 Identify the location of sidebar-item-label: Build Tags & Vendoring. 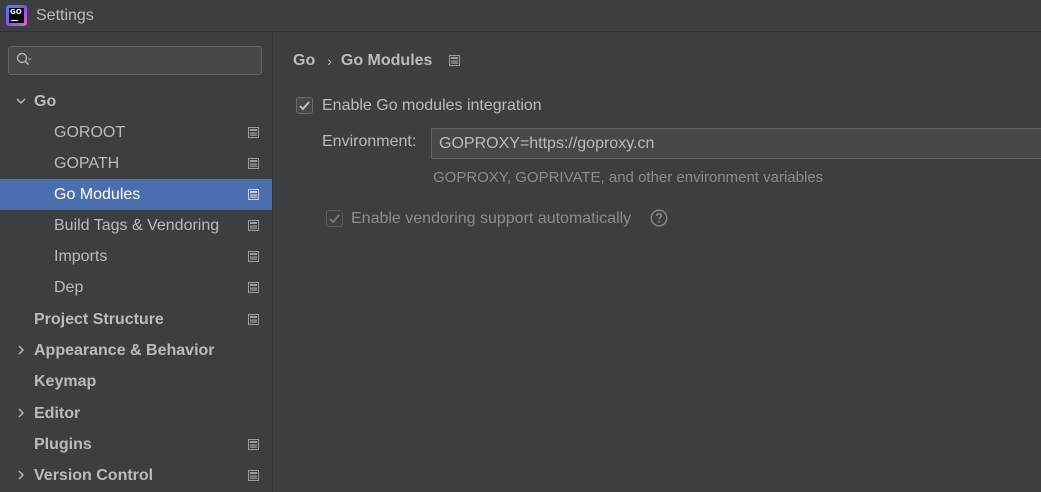
(137, 225).